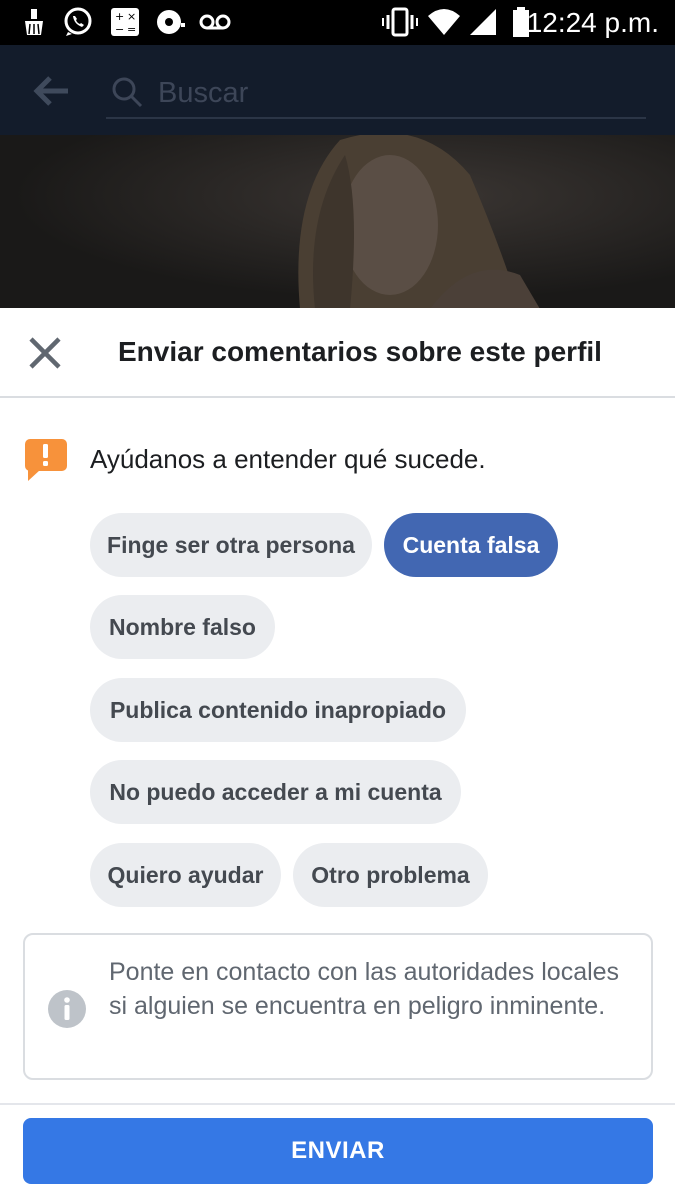 Image resolution: width=675 pixels, height=1200 pixels. What do you see at coordinates (275, 792) in the screenshot?
I see `option-no-puedo-acceder: No puedo acceder a mi cuenta` at bounding box center [275, 792].